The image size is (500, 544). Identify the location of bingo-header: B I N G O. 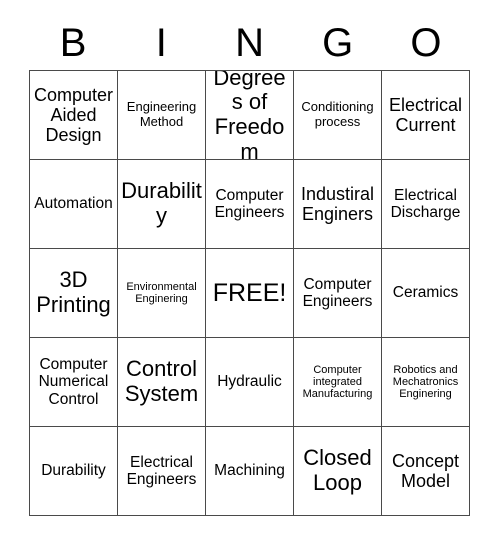
(249, 43).